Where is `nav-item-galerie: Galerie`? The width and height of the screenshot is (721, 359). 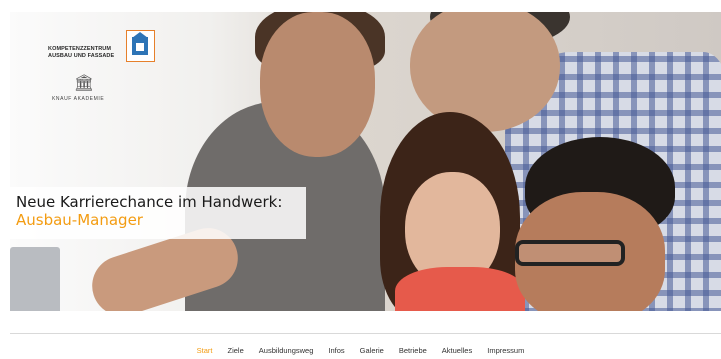
nav-item-galerie: Galerie is located at coordinates (372, 352).